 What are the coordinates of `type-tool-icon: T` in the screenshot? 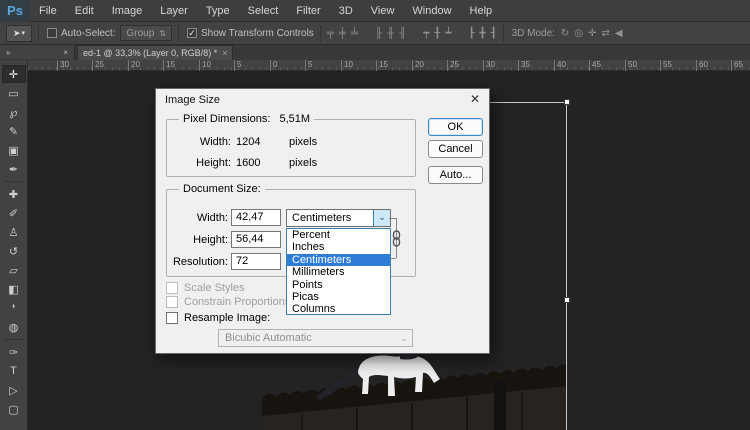 It's located at (13, 371).